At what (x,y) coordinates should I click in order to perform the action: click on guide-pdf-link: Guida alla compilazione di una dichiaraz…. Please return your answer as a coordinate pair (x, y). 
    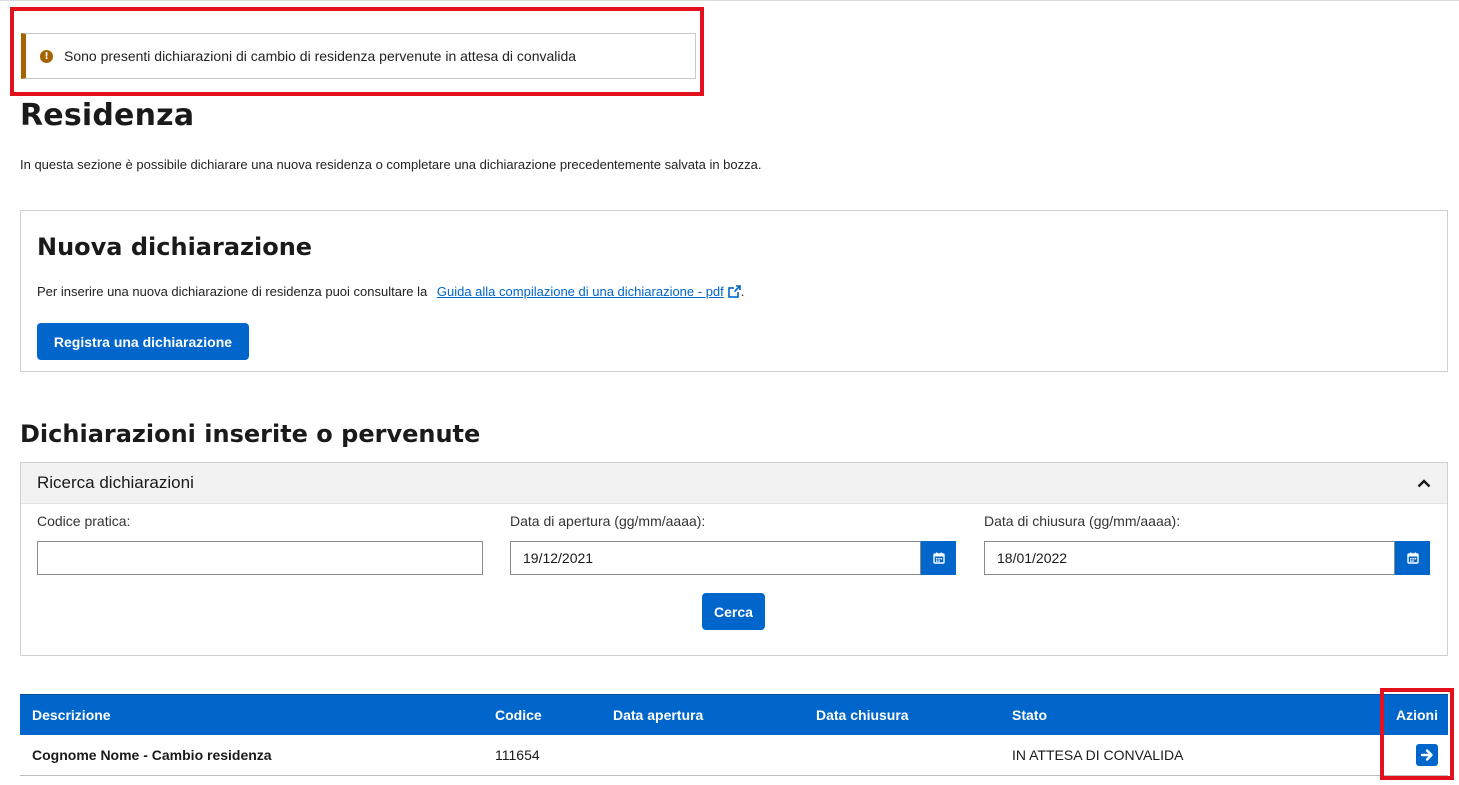
    Looking at the image, I should click on (589, 291).